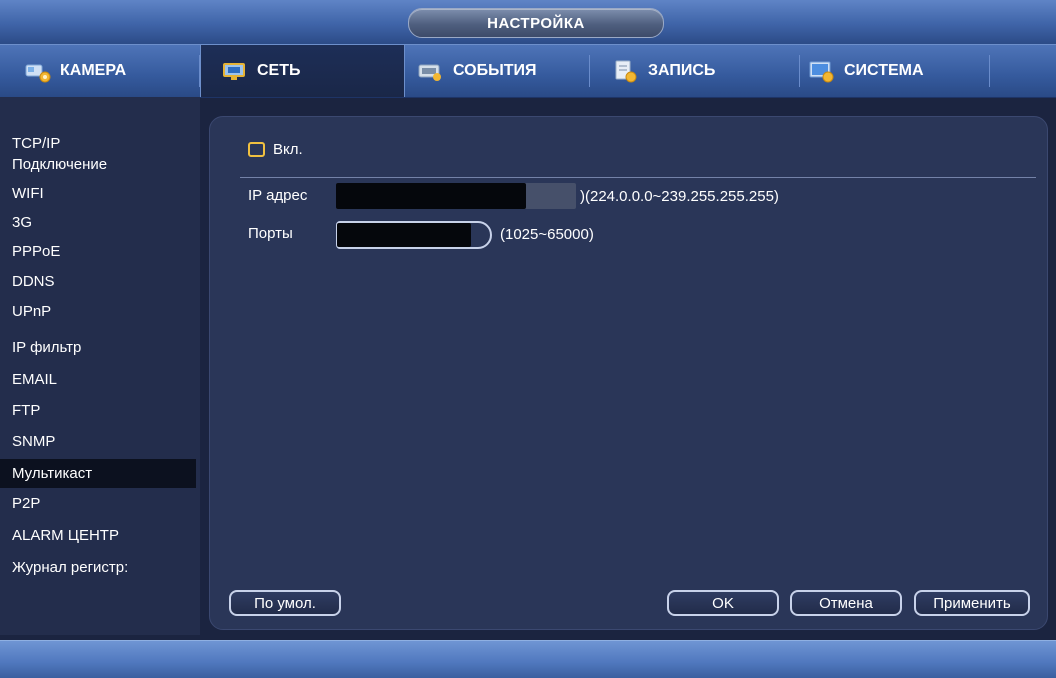  What do you see at coordinates (846, 603) in the screenshot?
I see `cancel-button: Отмена` at bounding box center [846, 603].